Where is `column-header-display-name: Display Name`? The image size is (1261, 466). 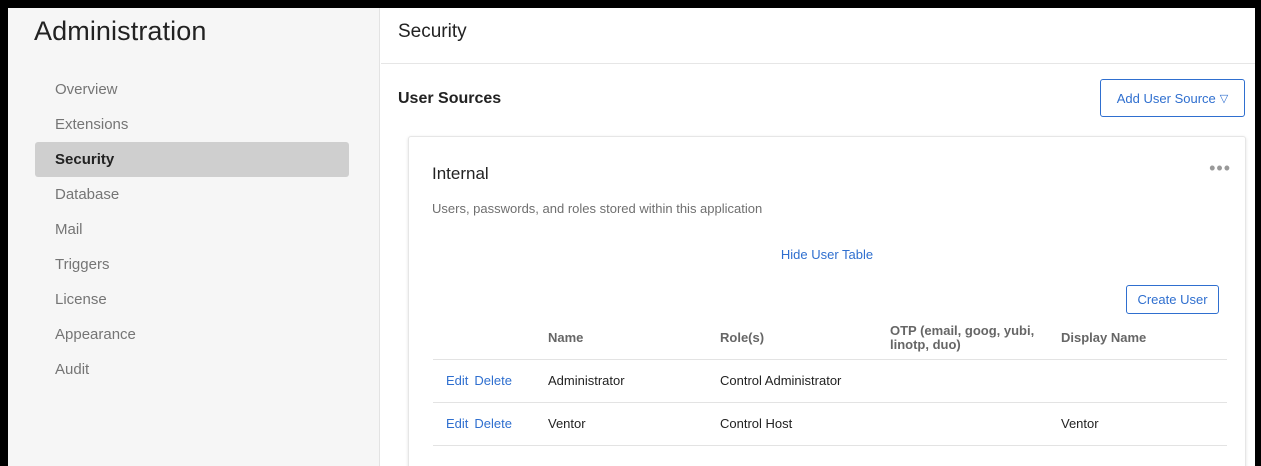 column-header-display-name: Display Name is located at coordinates (1104, 338).